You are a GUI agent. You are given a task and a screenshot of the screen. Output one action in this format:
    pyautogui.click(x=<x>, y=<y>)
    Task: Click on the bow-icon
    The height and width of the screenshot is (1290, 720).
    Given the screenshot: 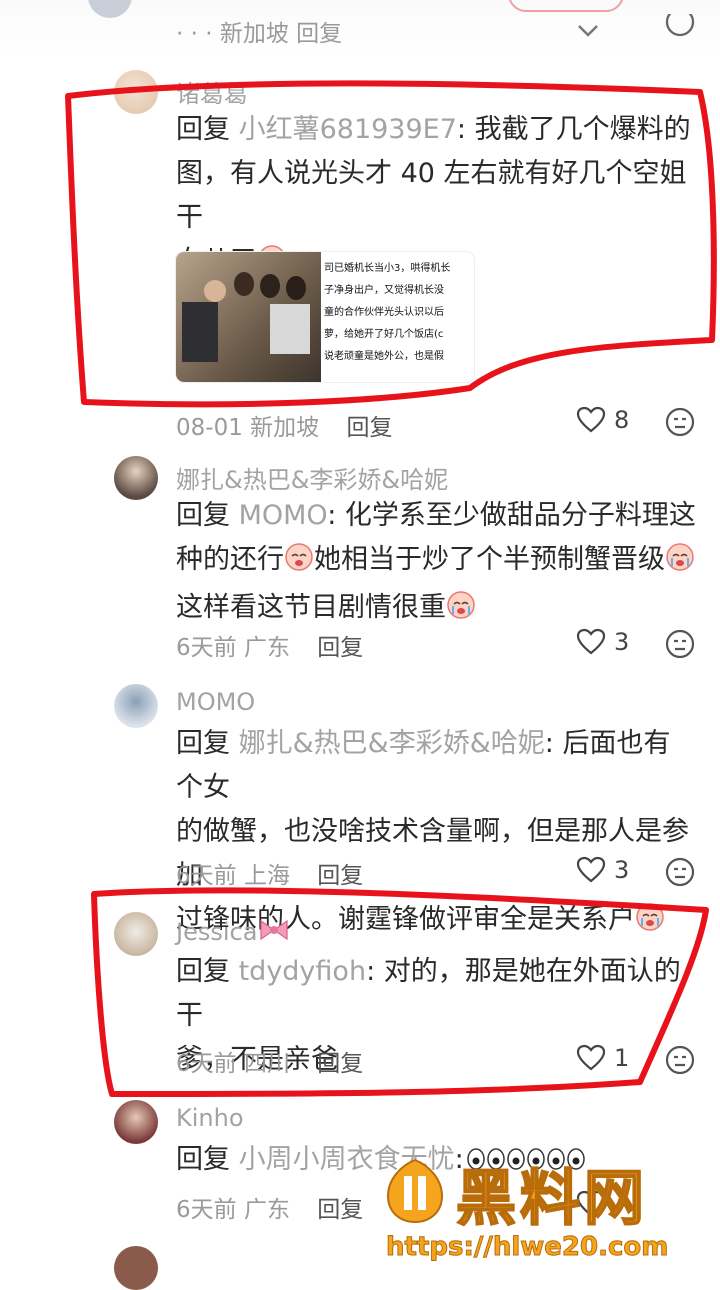 What is the action you would take?
    pyautogui.click(x=274, y=933)
    